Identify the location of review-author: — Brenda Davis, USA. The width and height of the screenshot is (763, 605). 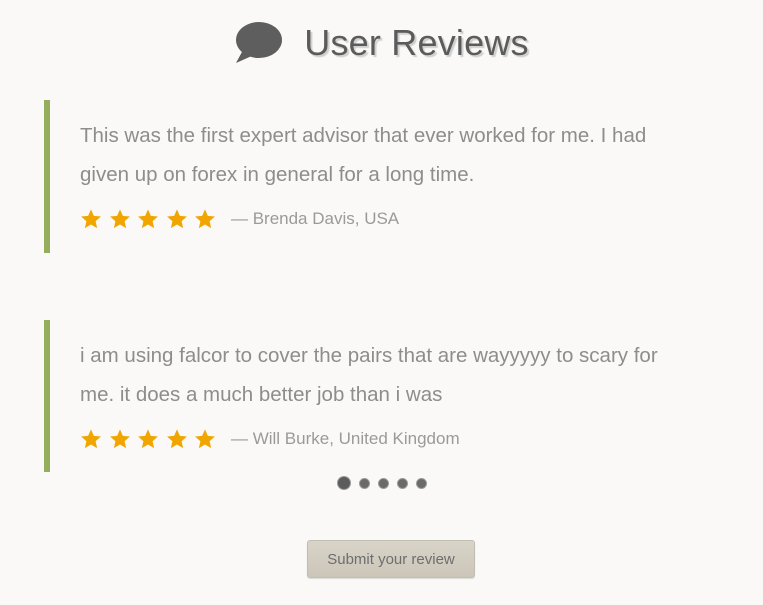
(315, 218).